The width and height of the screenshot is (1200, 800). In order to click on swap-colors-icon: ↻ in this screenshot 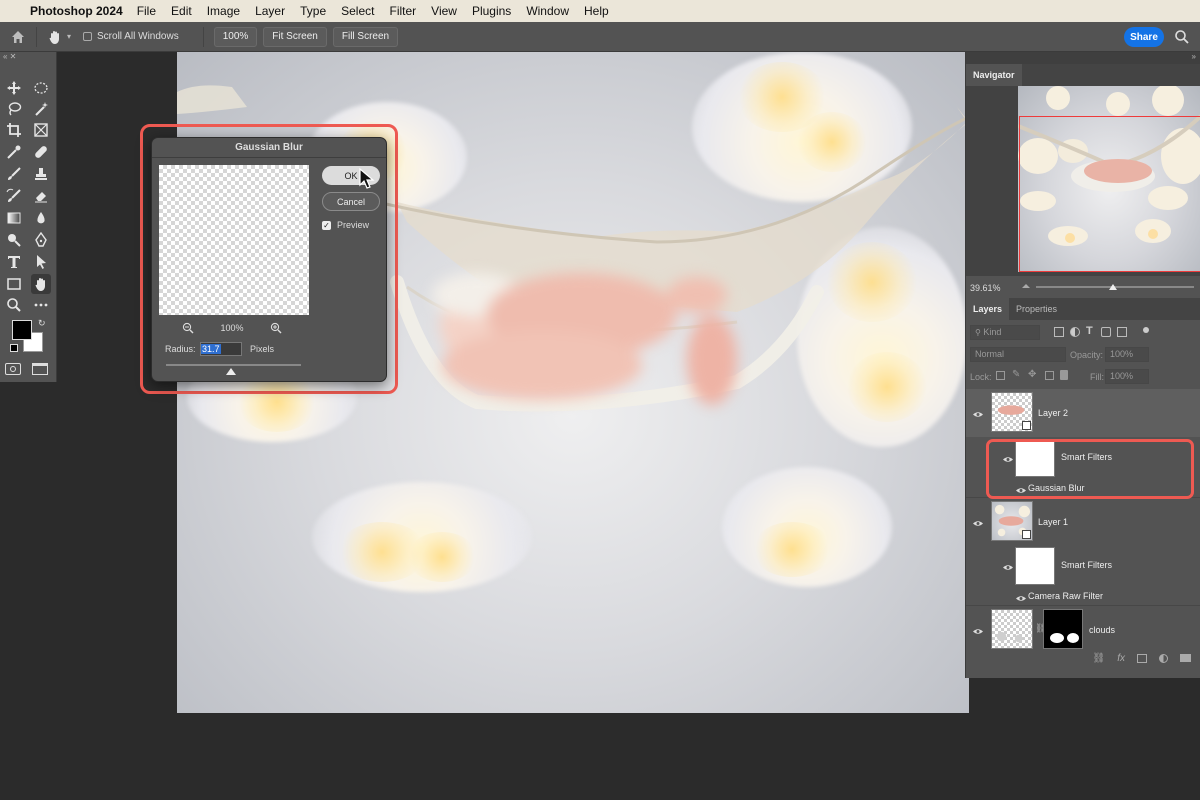, I will do `click(42, 323)`.